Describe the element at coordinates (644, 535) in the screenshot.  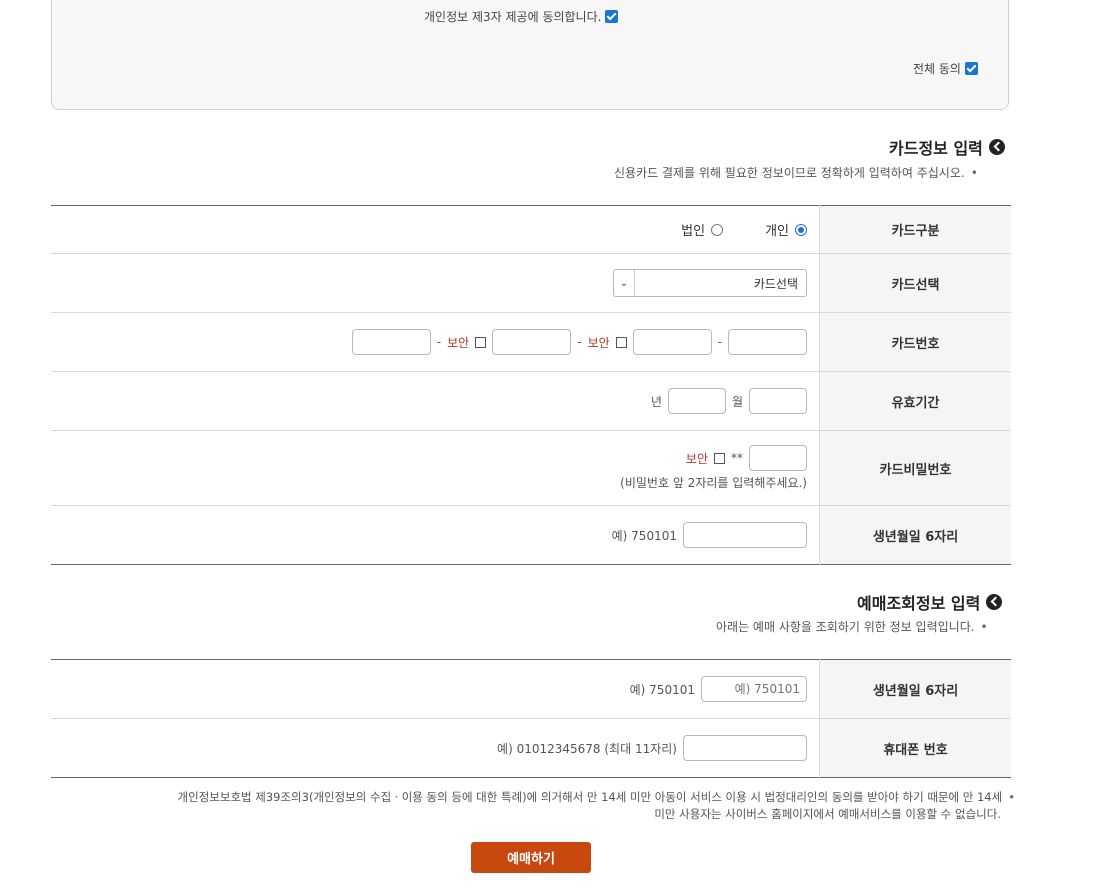
I see `birth-example: 예) 750101` at that location.